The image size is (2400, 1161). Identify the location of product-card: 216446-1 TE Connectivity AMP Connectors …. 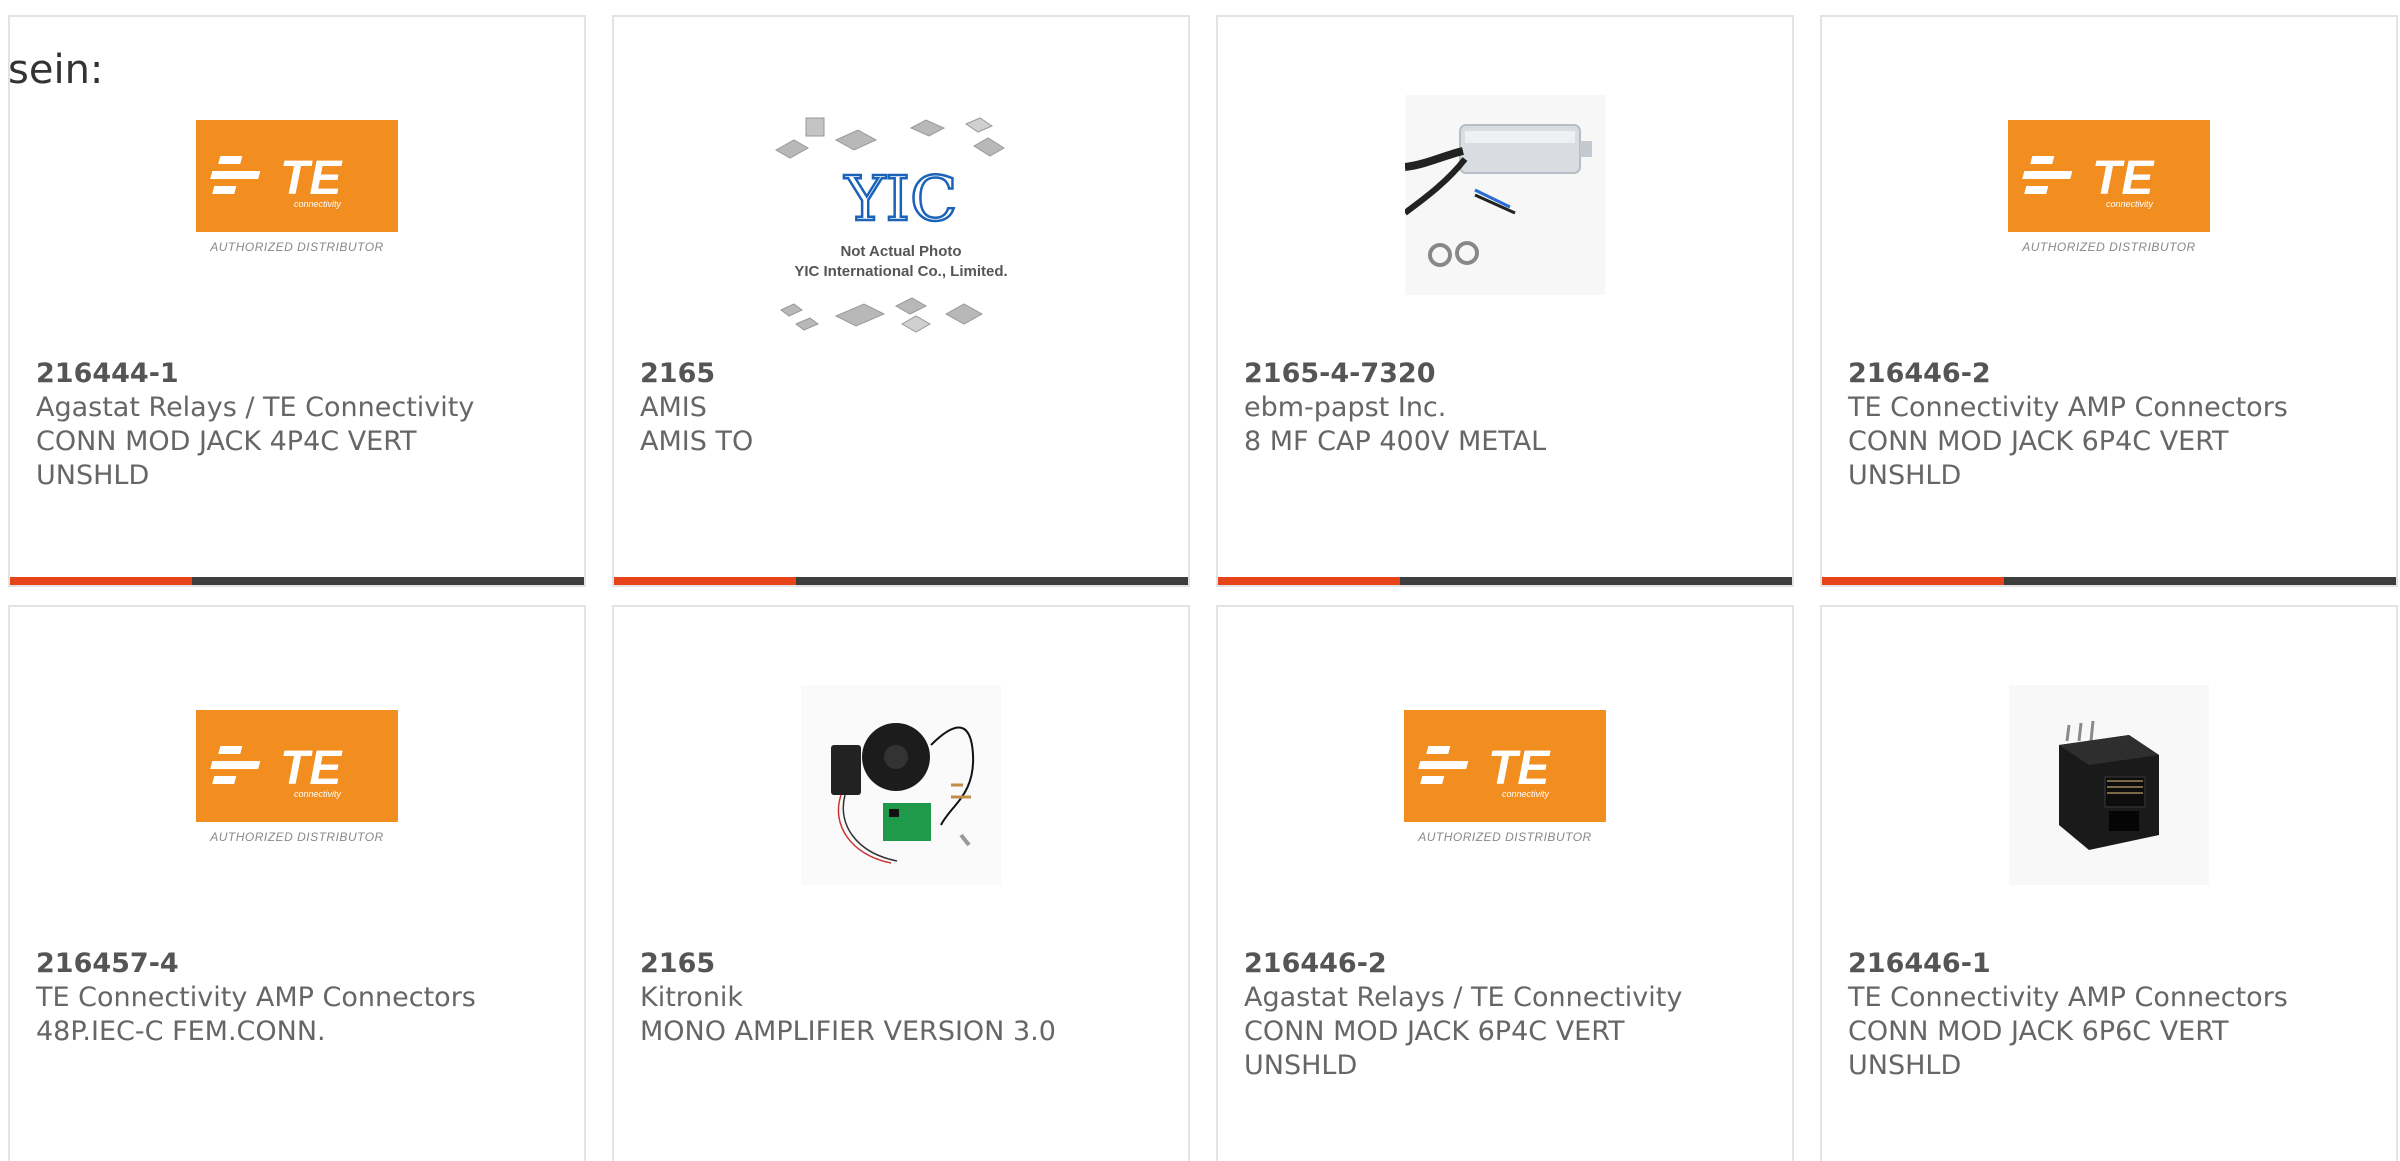
(2109, 883).